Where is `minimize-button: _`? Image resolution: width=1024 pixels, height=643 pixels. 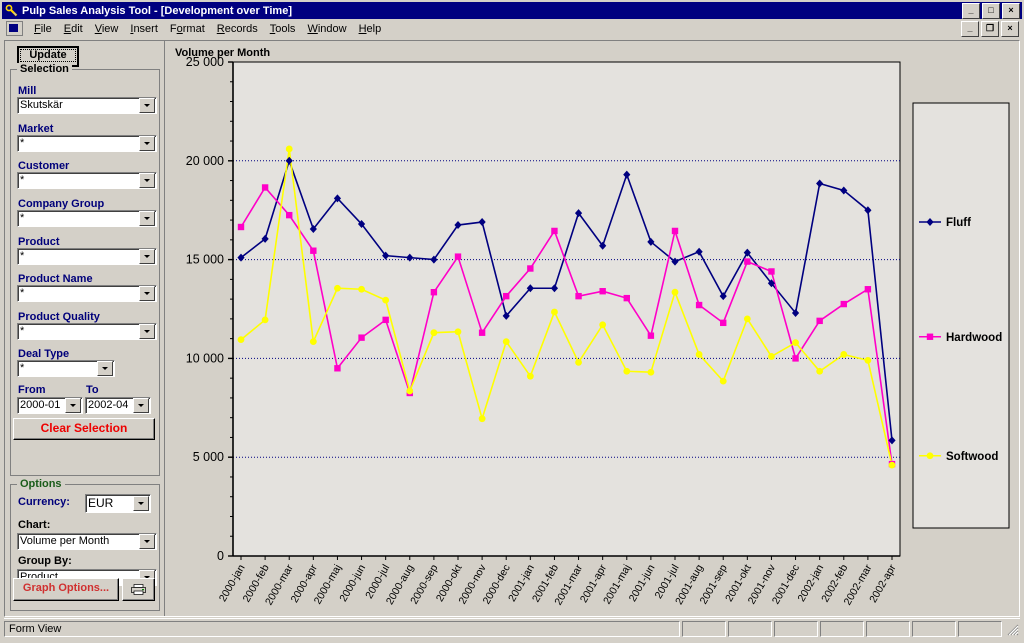
minimize-button: _ is located at coordinates (971, 10).